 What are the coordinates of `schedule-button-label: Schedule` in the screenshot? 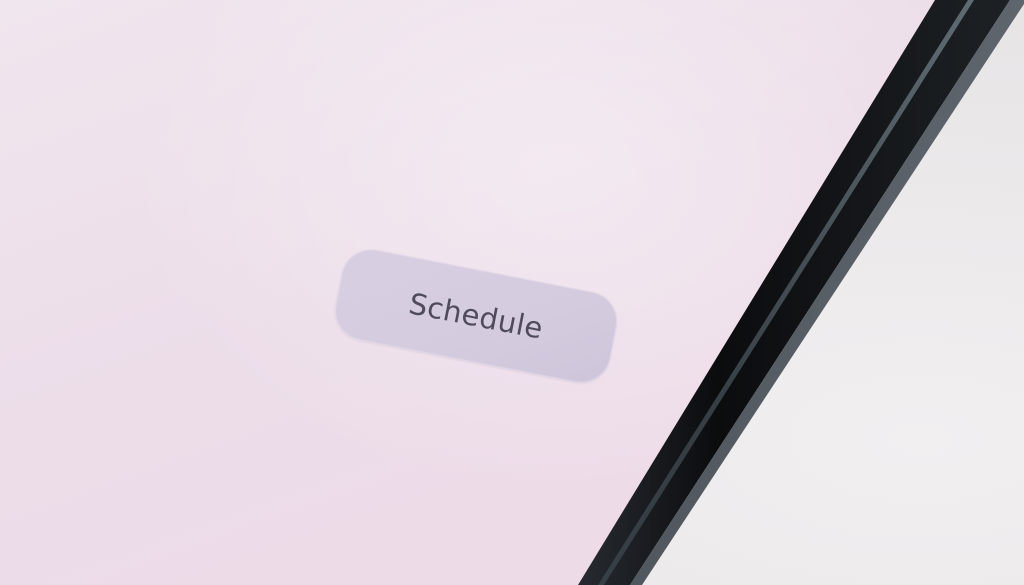 It's located at (476, 316).